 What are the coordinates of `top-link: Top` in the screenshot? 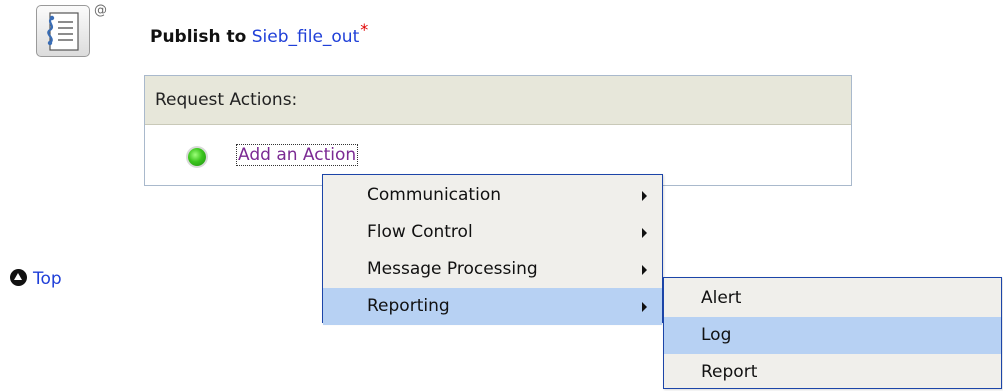 It's located at (36, 279).